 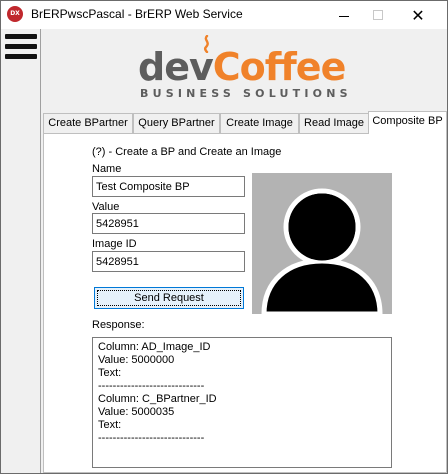 I want to click on close-icon: ✕, so click(x=418, y=15).